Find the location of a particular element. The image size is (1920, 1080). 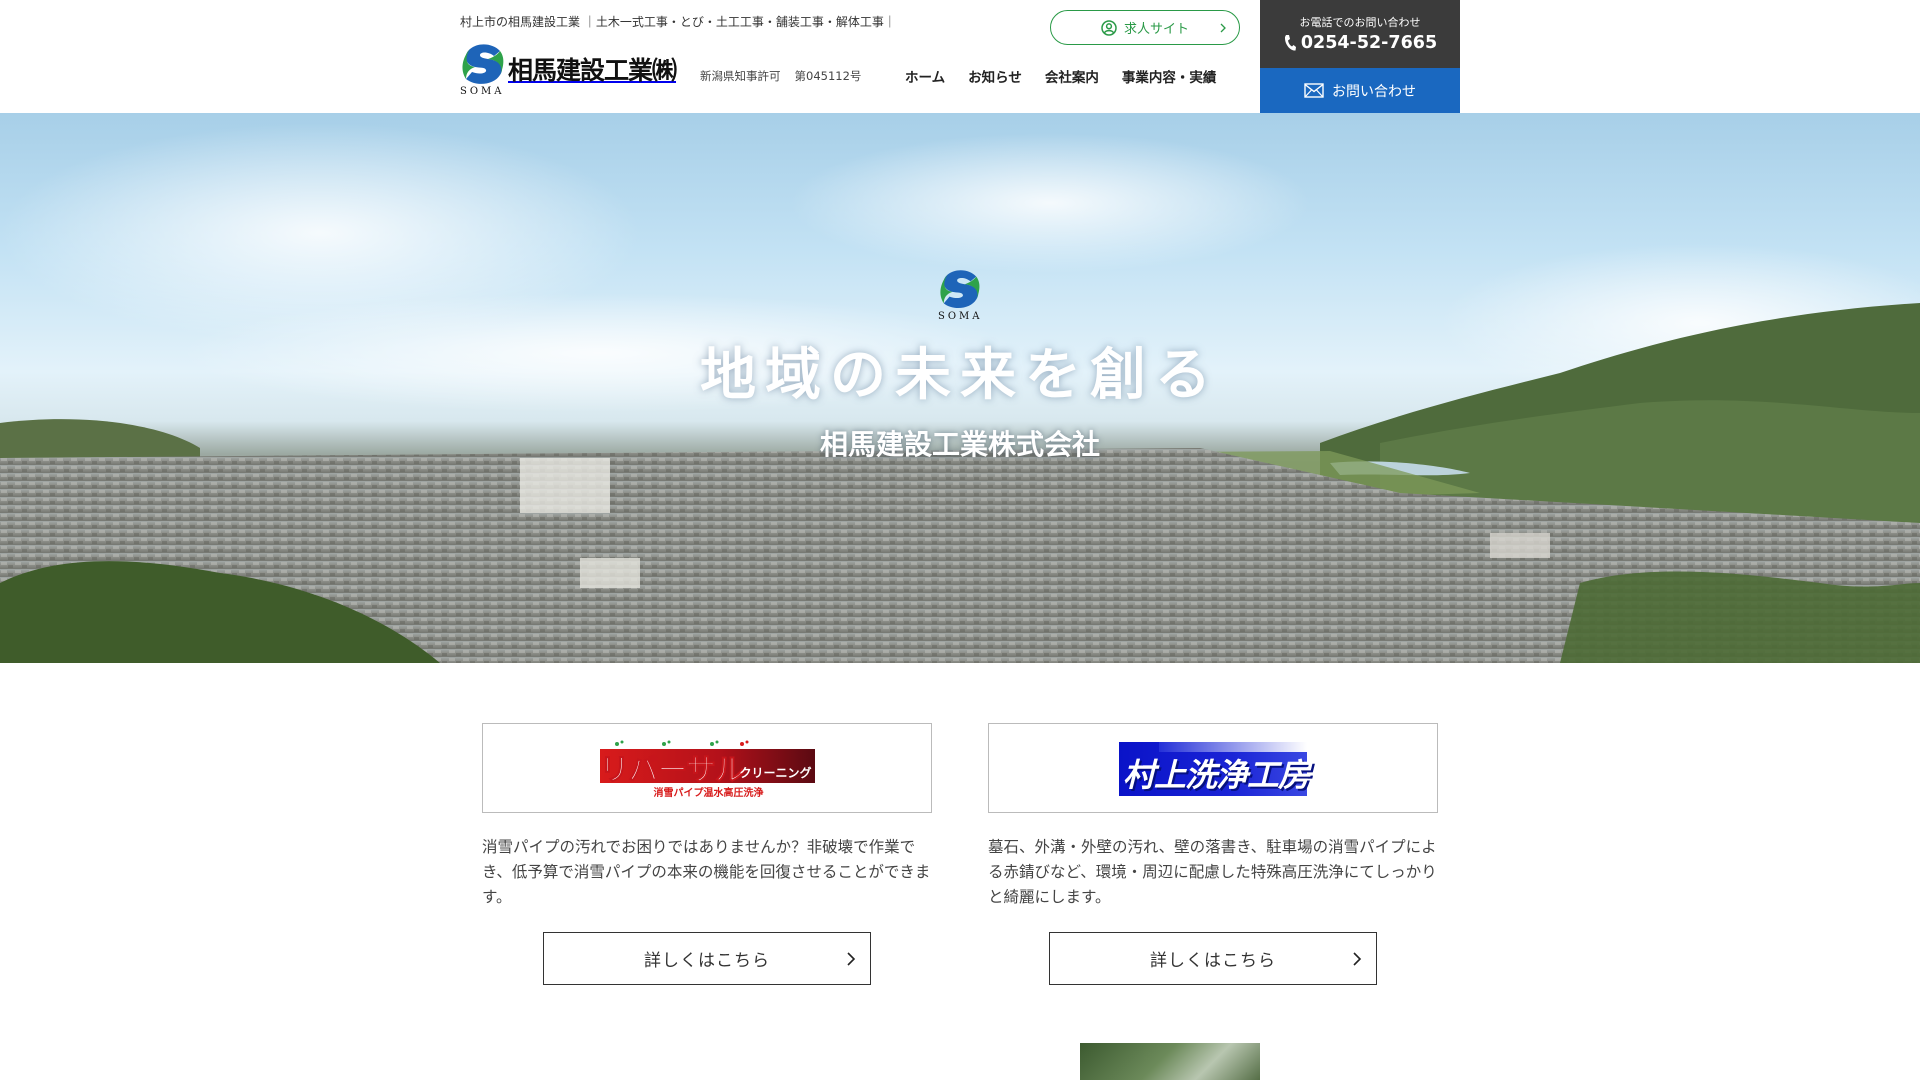

murakami-washing-banner: 村上洗浄工房 is located at coordinates (1213, 768).